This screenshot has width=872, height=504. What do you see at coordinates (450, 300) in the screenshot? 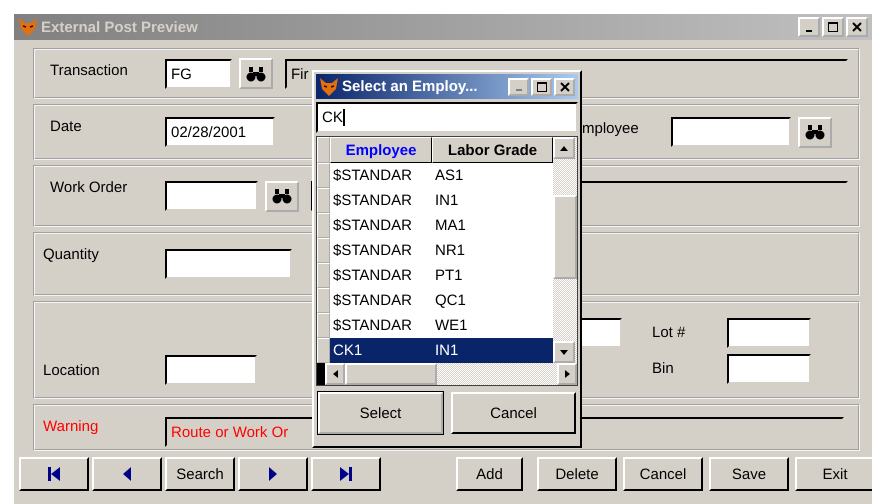
I see `table-cell-text: QC1` at bounding box center [450, 300].